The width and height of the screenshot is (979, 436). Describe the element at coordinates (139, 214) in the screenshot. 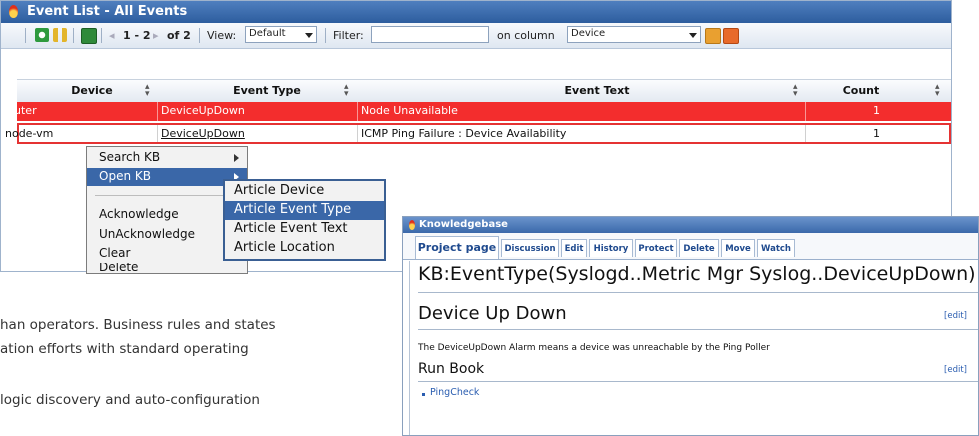

I see `menu-item-label: Acknowledge` at that location.